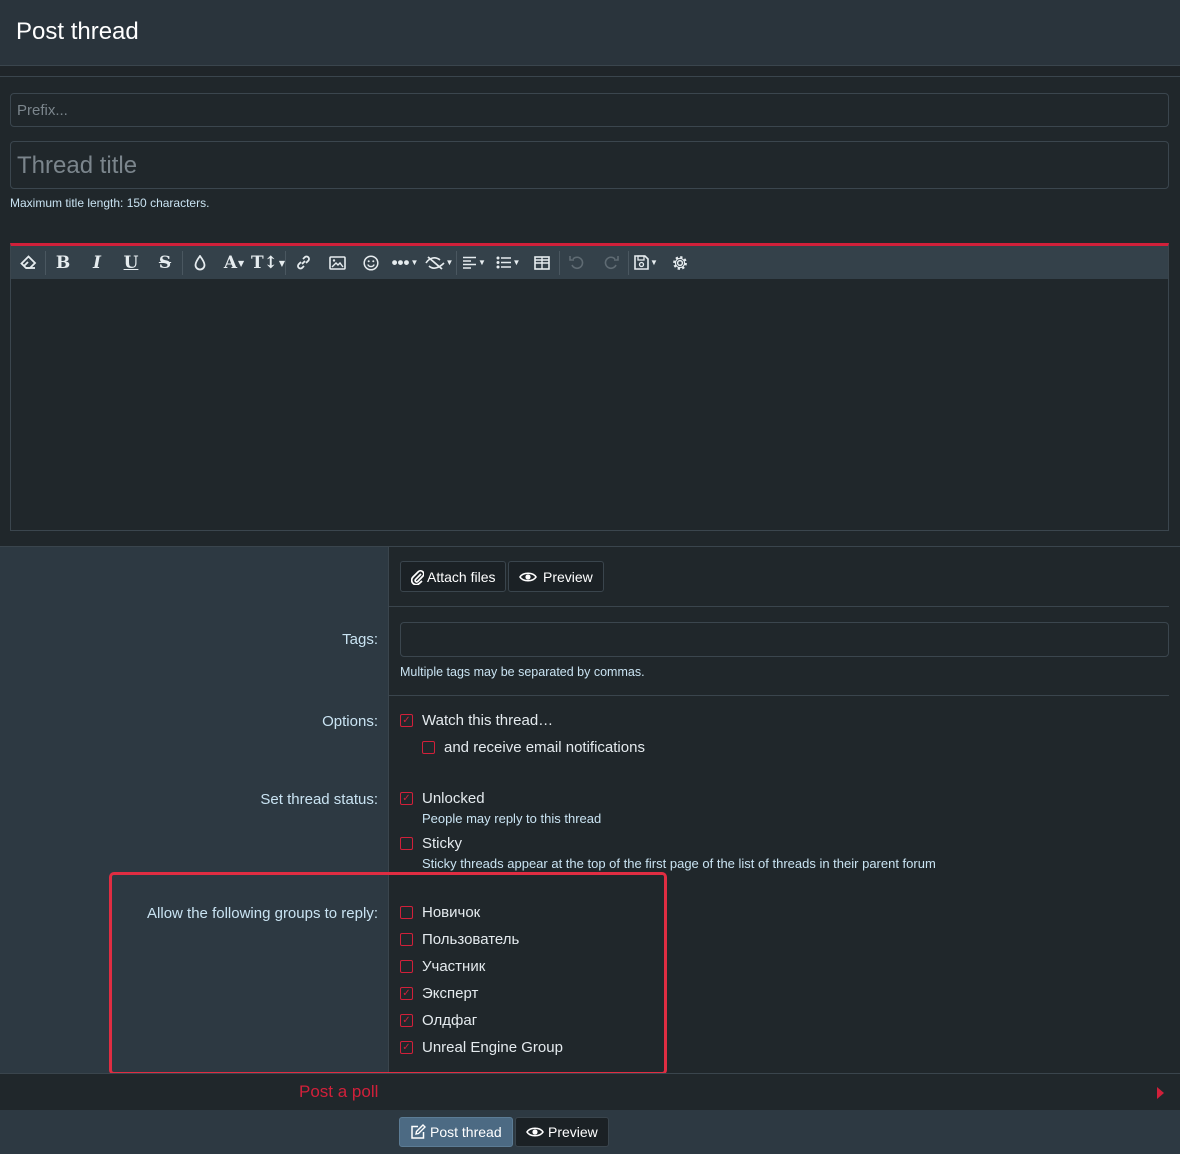 This screenshot has width=1180, height=1154. Describe the element at coordinates (568, 576) in the screenshot. I see `preview-label: Preview` at that location.